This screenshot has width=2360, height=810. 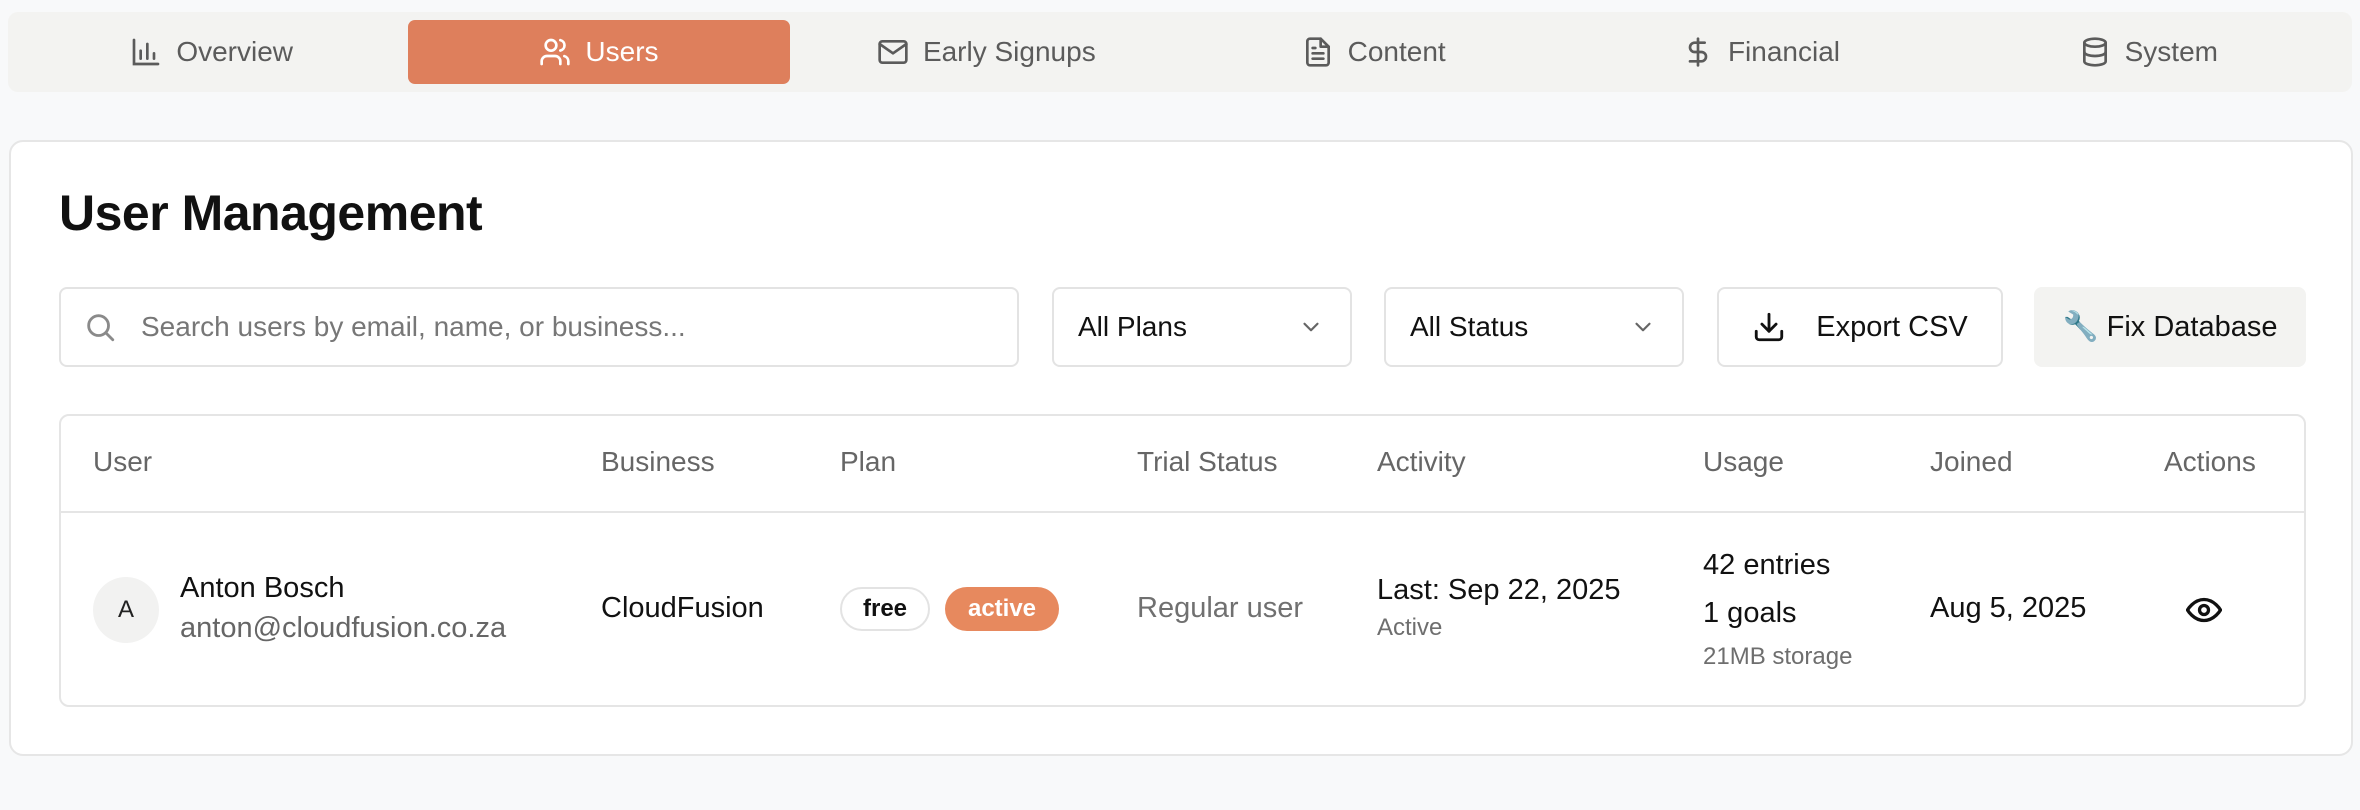 I want to click on tab-users: Users, so click(x=599, y=52).